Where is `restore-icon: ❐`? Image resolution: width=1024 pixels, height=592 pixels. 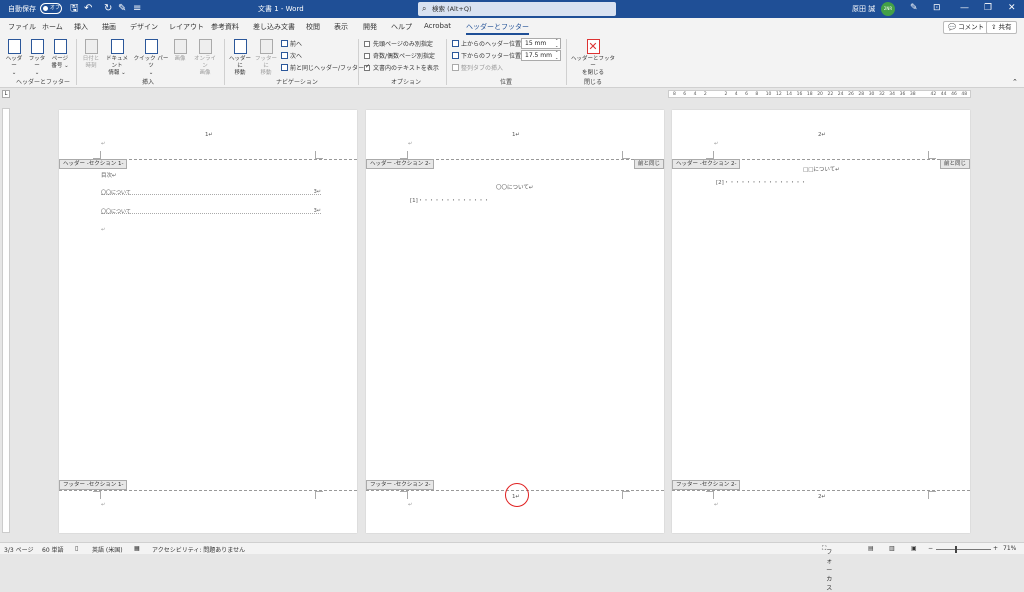
restore-icon: ❐ is located at coordinates (988, 8).